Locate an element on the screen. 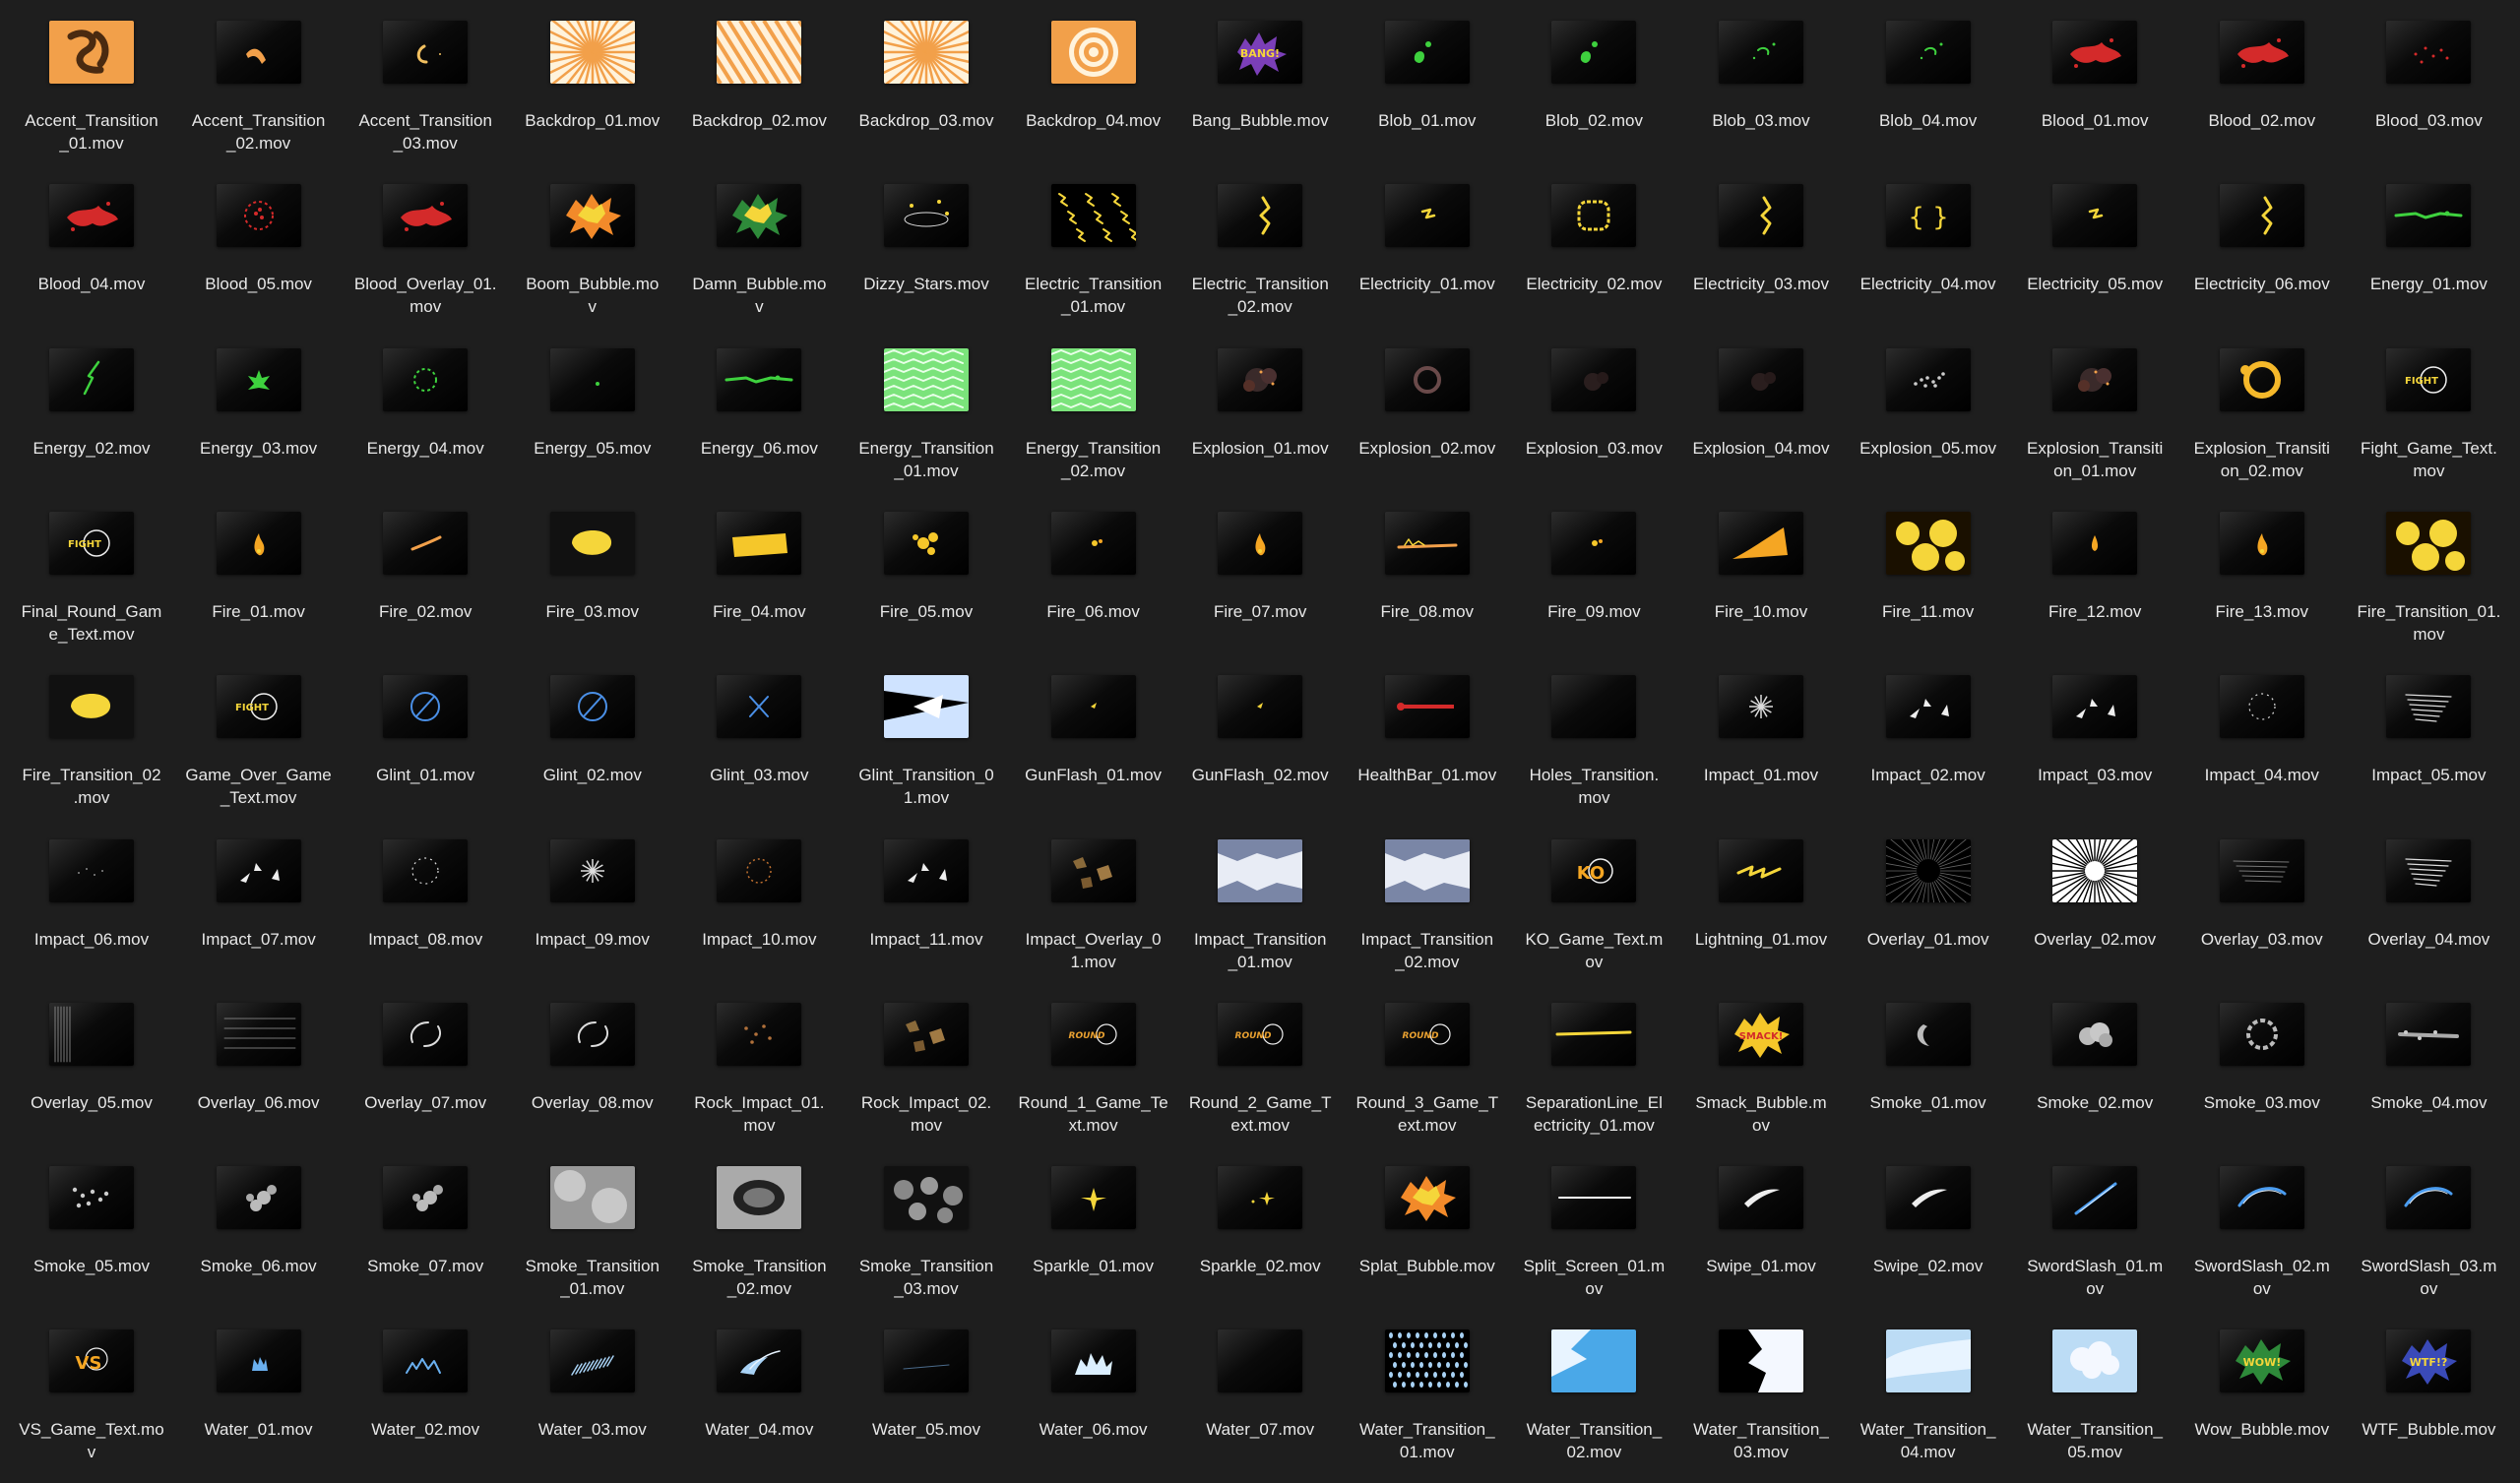  file-item-fire-05: Fire_05.mov is located at coordinates (926, 570).